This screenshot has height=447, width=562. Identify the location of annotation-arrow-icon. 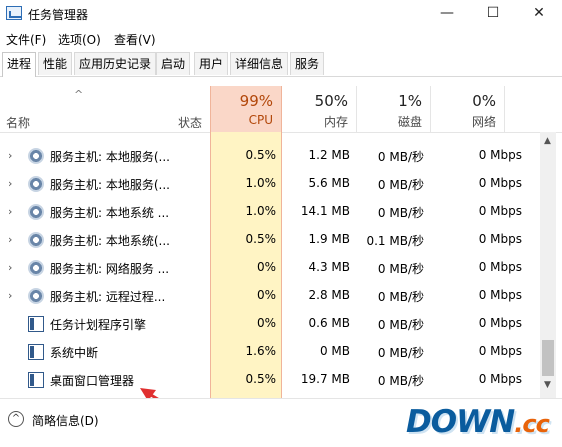
(163, 403).